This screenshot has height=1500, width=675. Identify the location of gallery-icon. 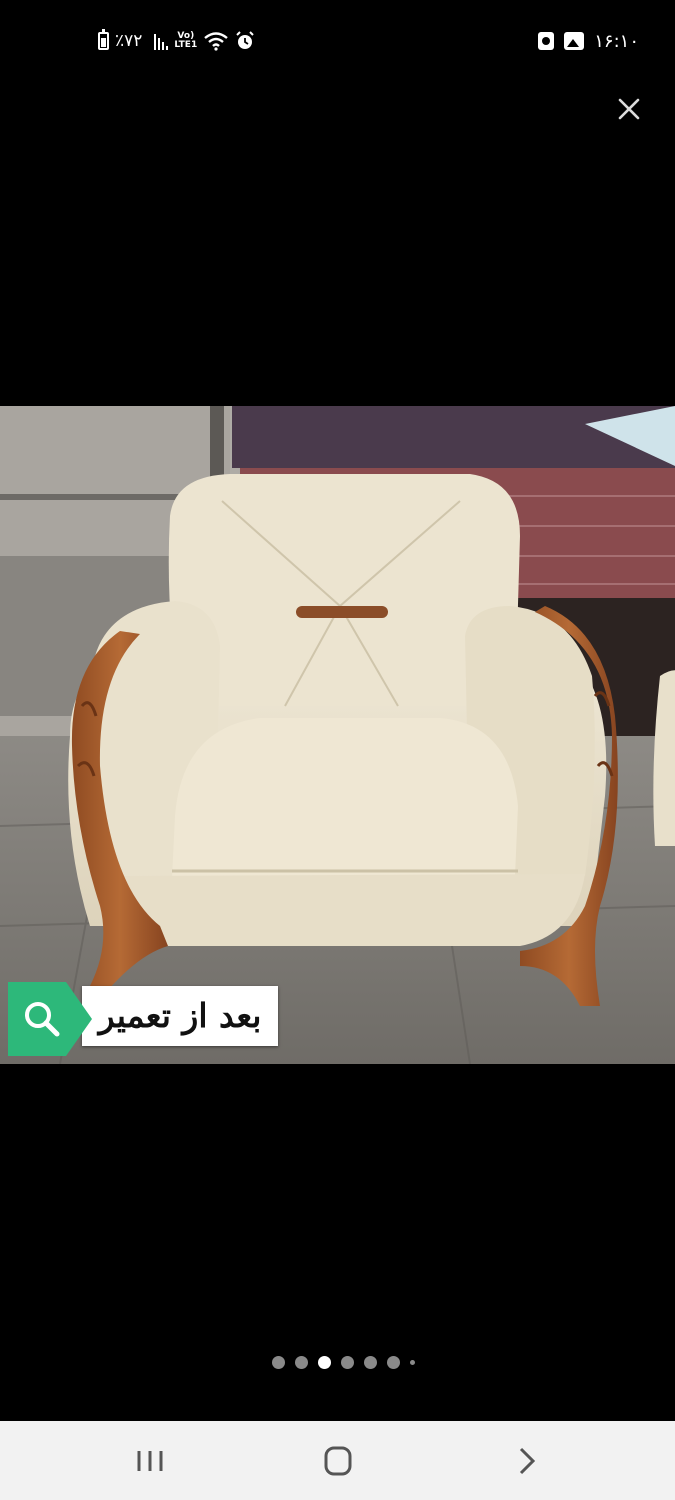
(574, 41).